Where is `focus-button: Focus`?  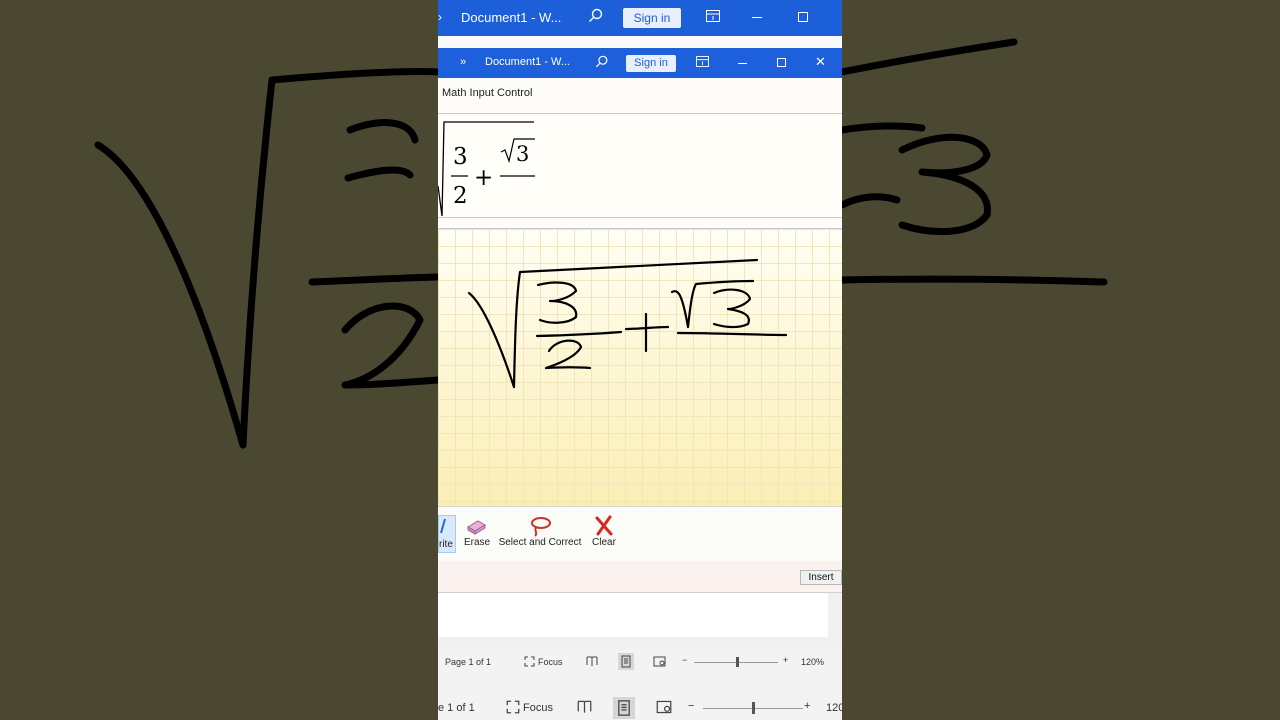 focus-button: Focus is located at coordinates (550, 662).